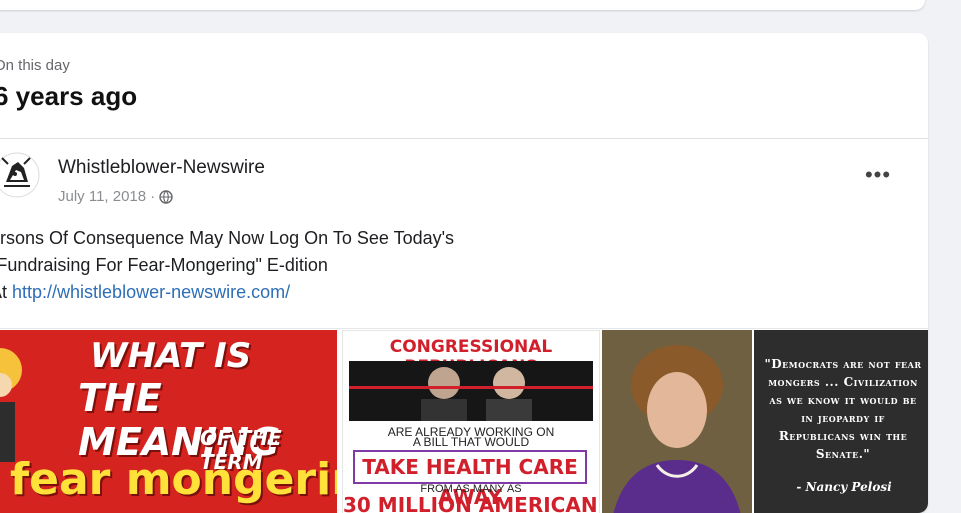  Describe the element at coordinates (166, 196) in the screenshot. I see `globe-icon` at that location.